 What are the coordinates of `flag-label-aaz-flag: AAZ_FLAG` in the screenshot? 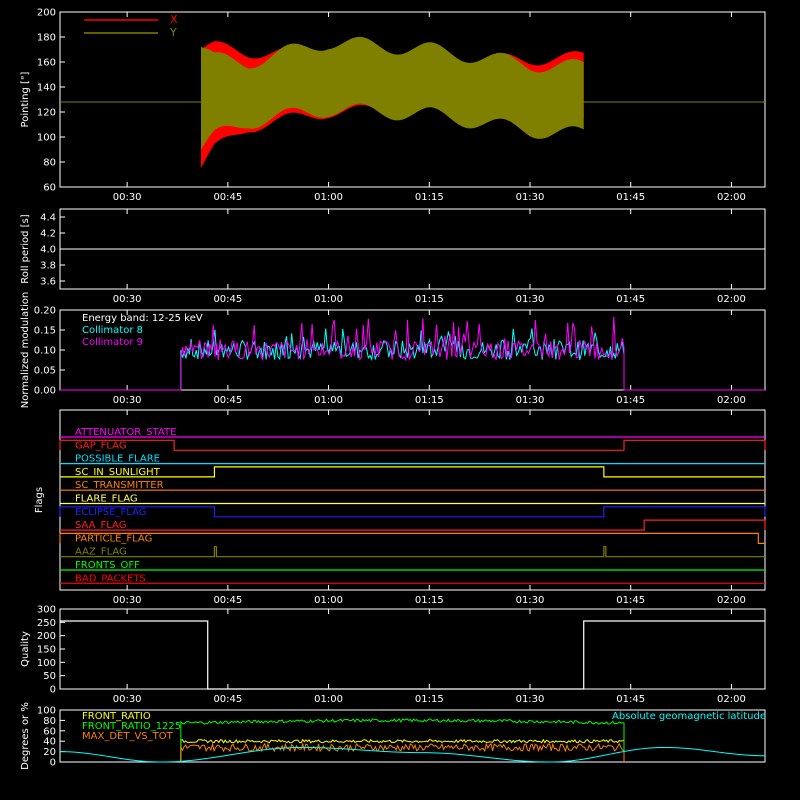 It's located at (101, 552).